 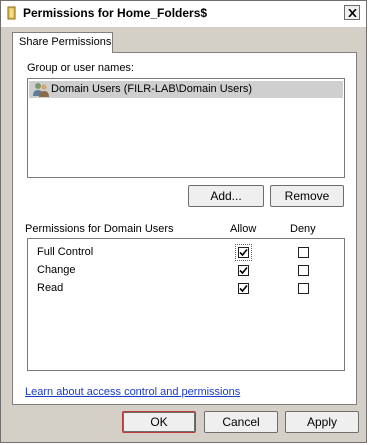 What do you see at coordinates (303, 229) in the screenshot?
I see `deny-column-header: Deny` at bounding box center [303, 229].